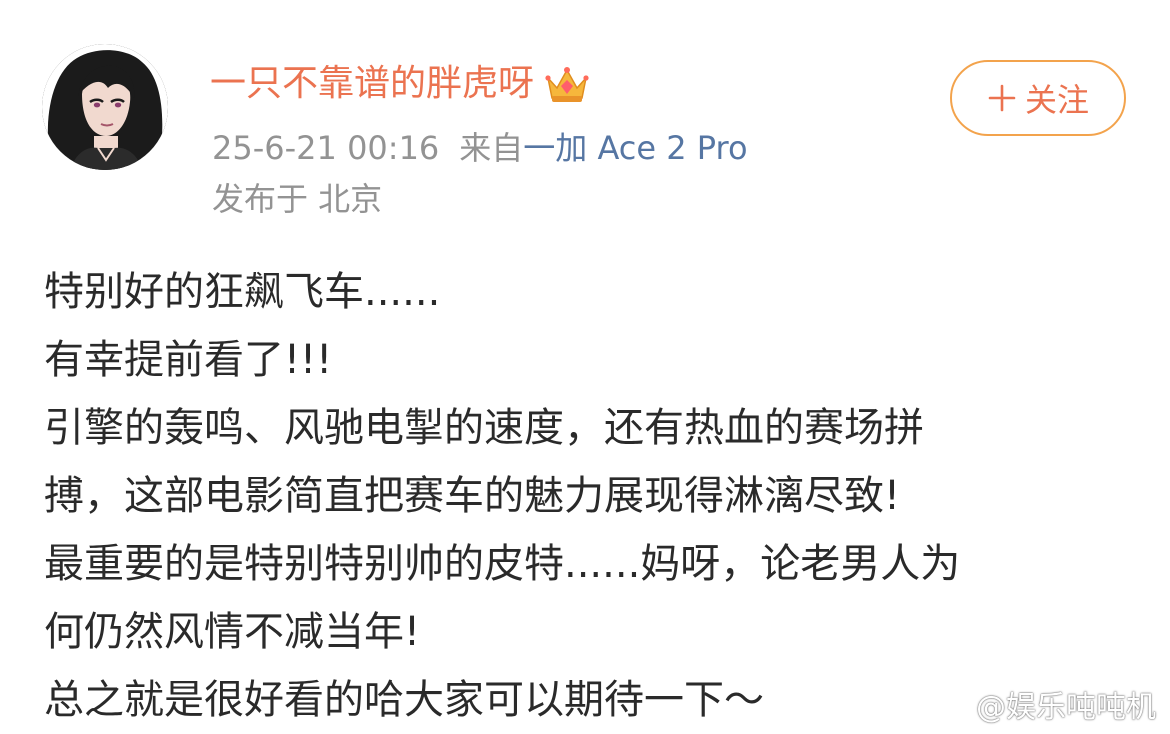 The image size is (1170, 734). I want to click on watermark-text: @娱乐吨吨机, so click(1066, 707).